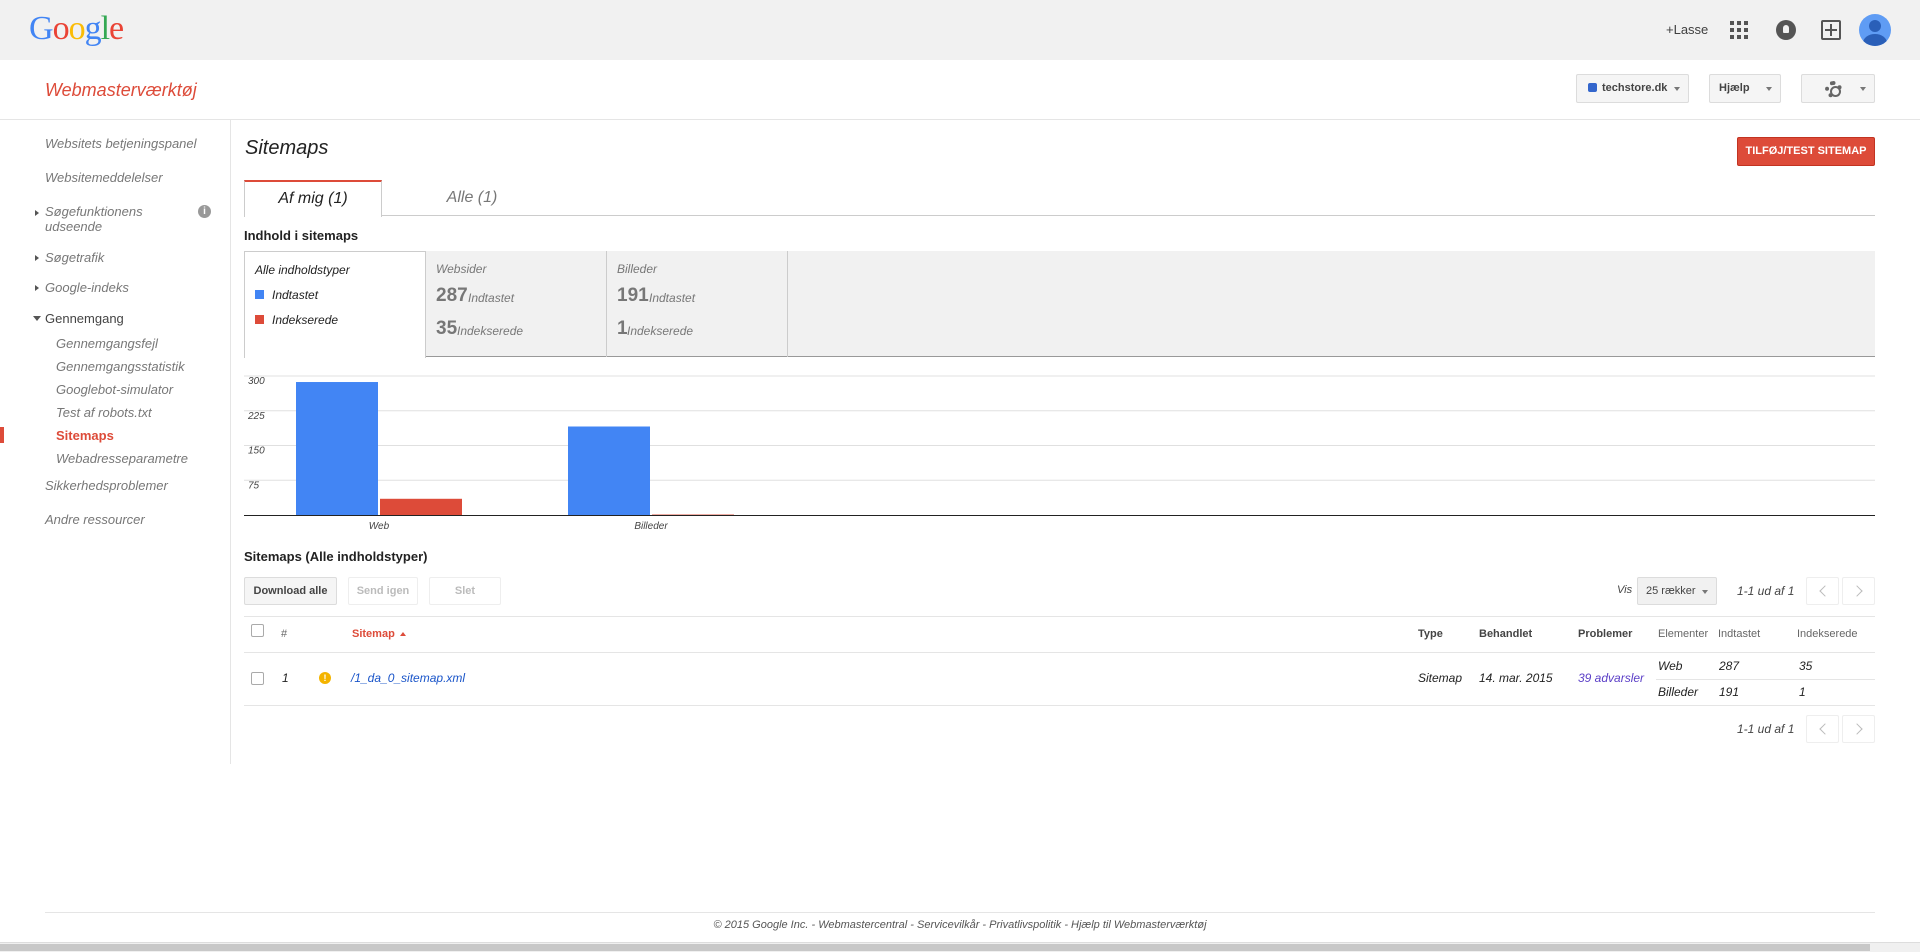 This screenshot has width=1920, height=952. I want to click on app-title: Webmasterværktøj, so click(121, 90).